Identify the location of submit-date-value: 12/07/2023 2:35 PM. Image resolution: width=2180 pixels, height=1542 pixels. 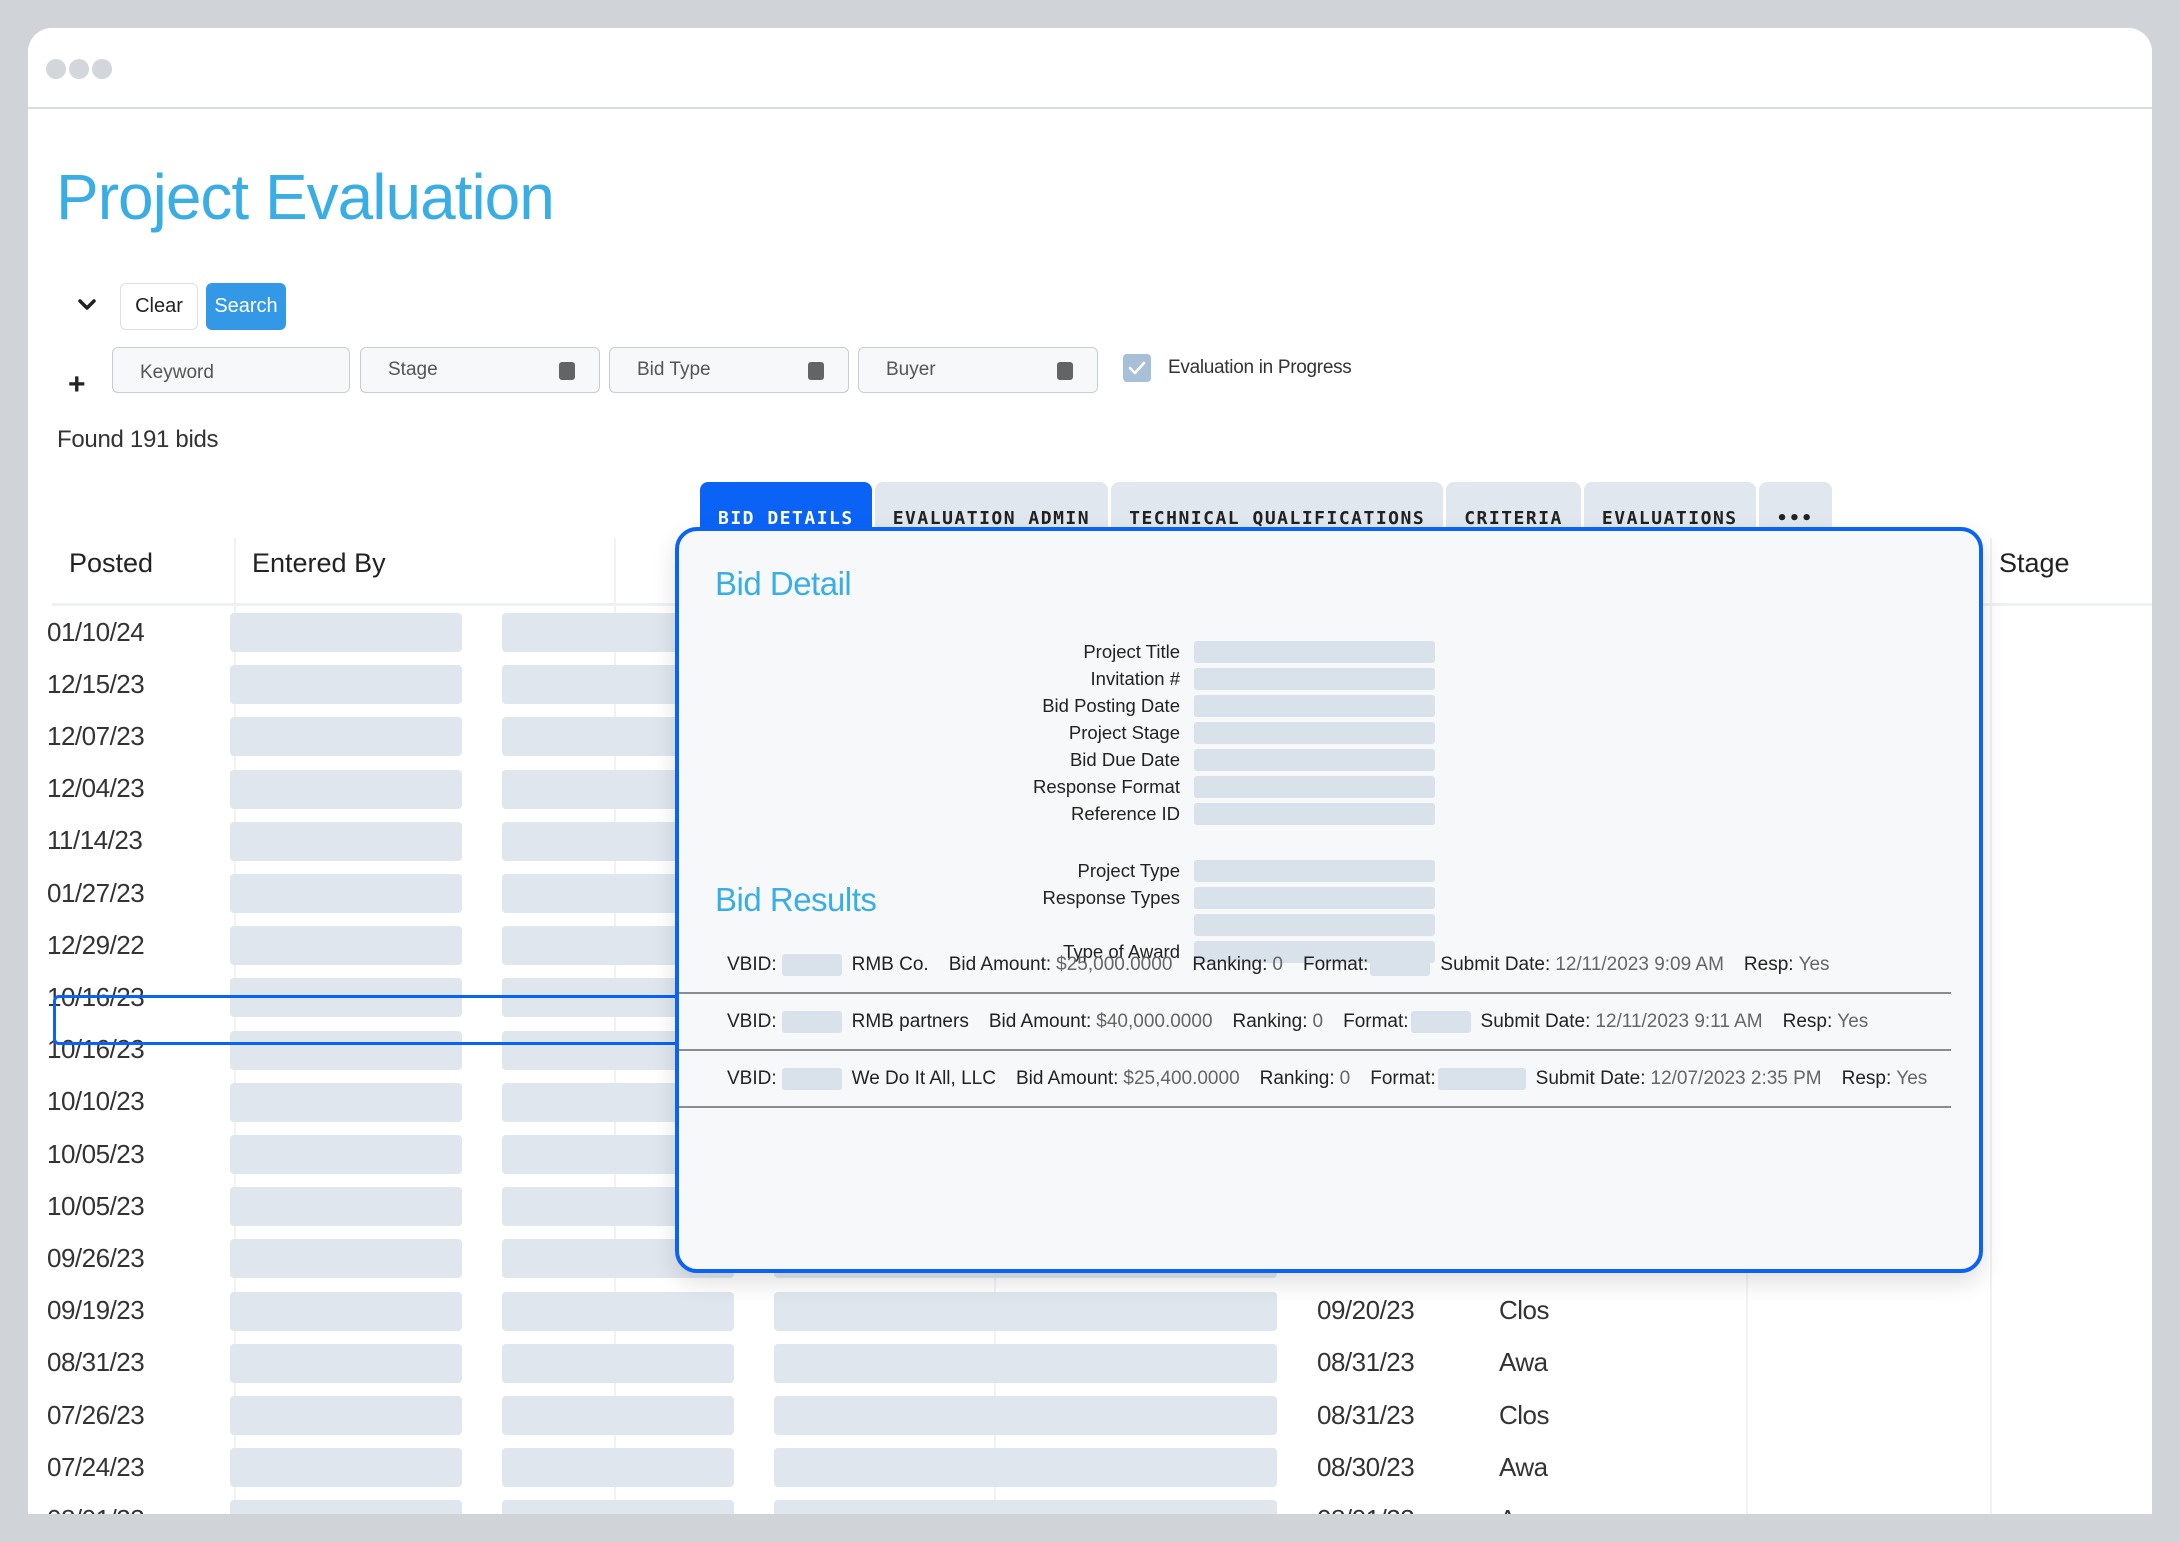
(1736, 1078).